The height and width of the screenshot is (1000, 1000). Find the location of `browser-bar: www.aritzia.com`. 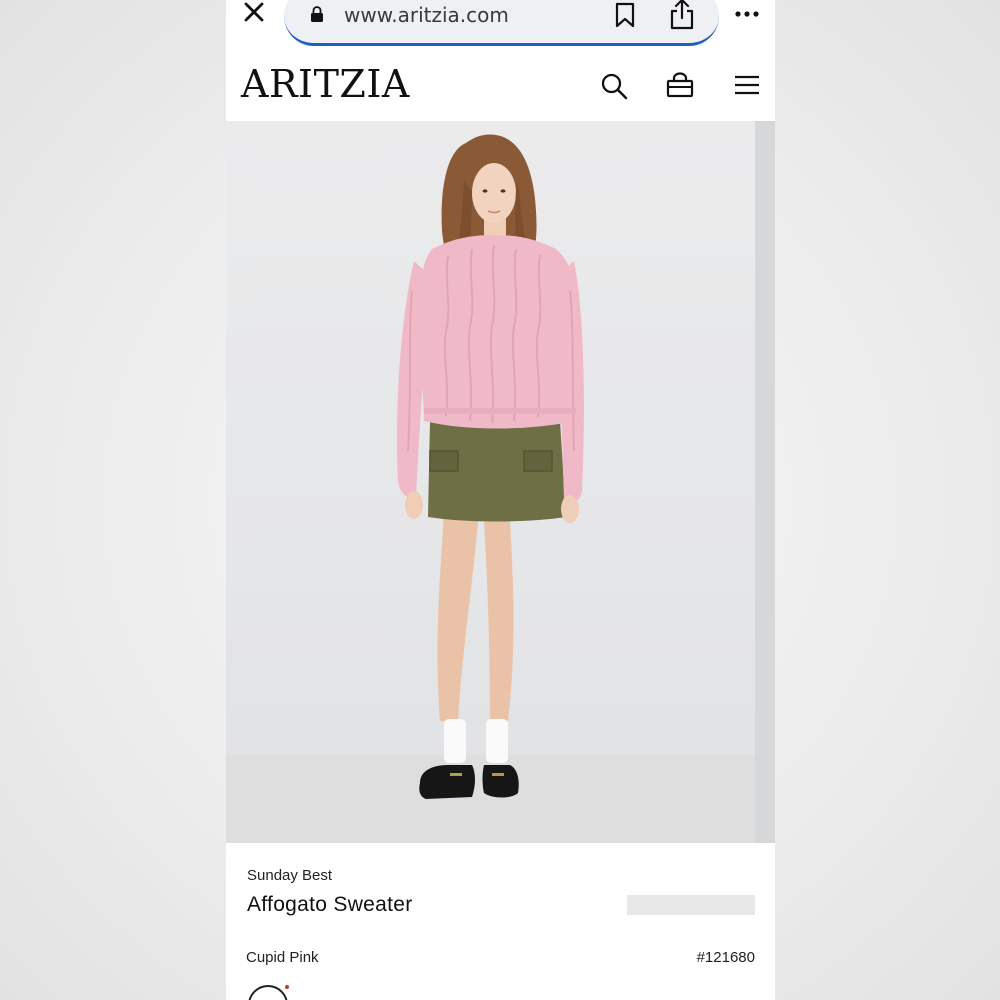

browser-bar: www.aritzia.com is located at coordinates (500, 25).